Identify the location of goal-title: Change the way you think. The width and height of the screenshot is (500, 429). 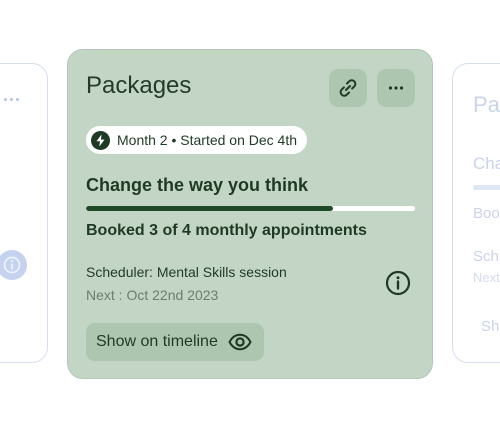
(197, 185).